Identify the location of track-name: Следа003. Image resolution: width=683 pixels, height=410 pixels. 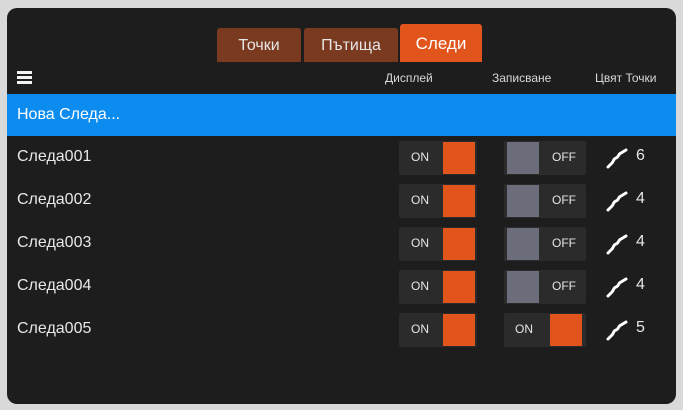
(54, 242).